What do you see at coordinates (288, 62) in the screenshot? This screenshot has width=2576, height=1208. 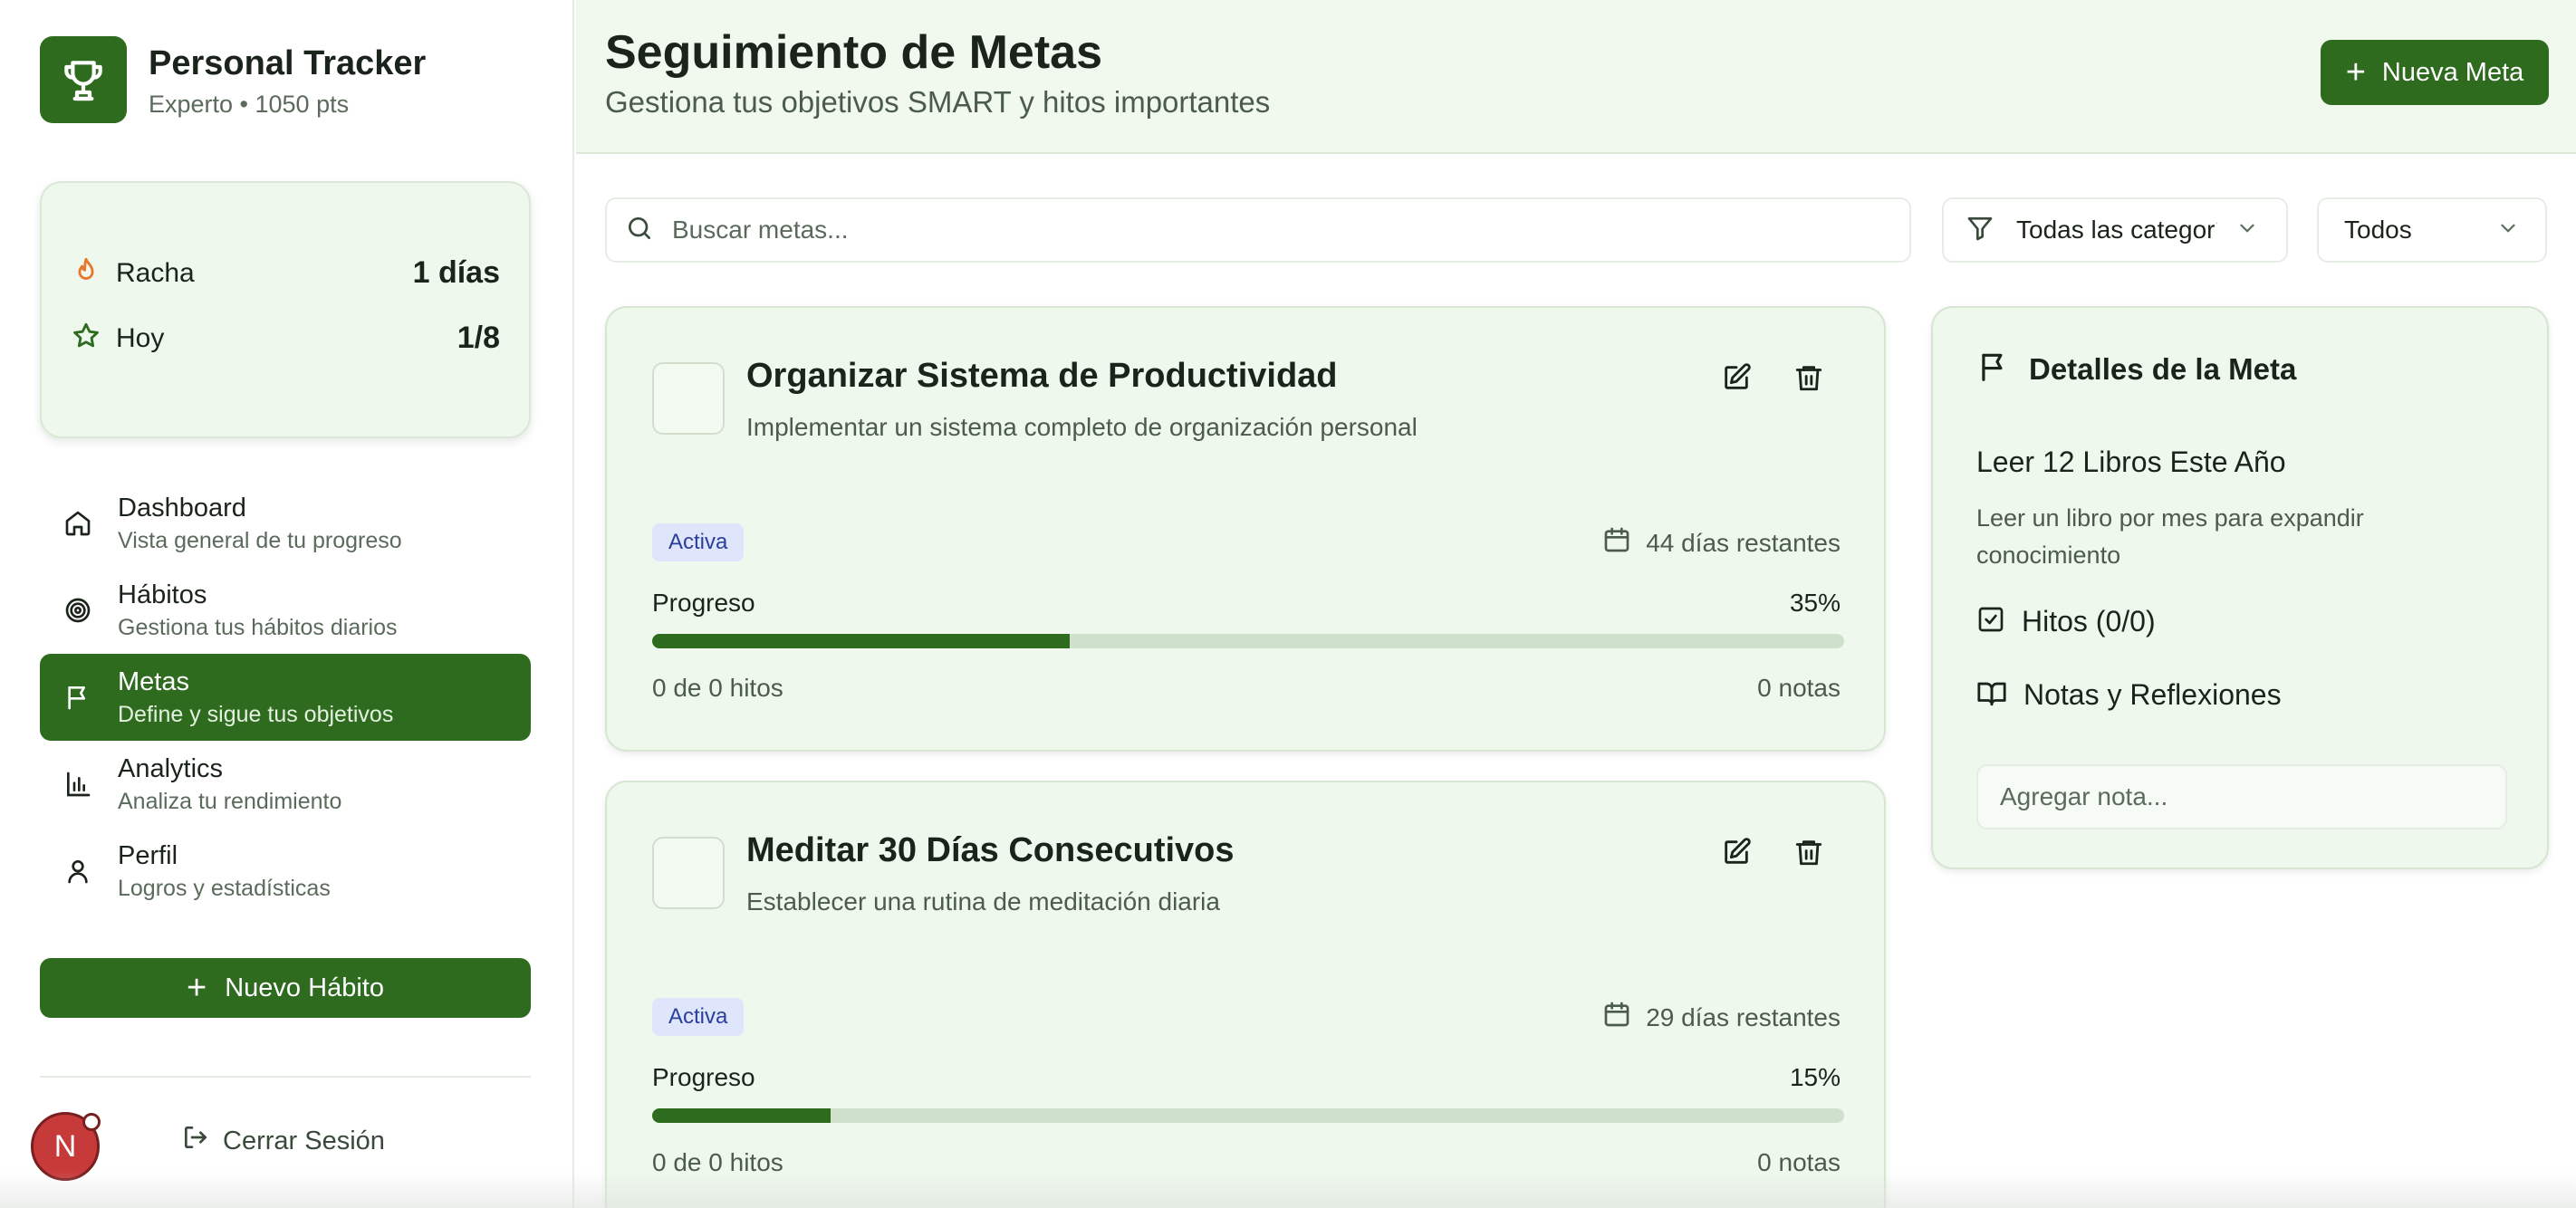 I see `app-title: Personal Tracker` at bounding box center [288, 62].